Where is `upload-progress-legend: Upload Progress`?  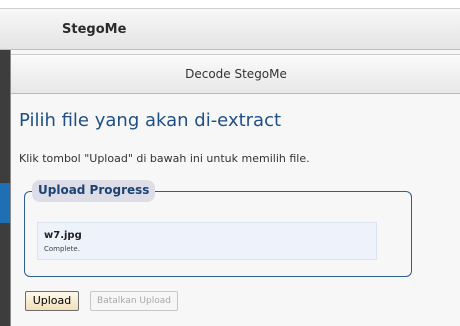 upload-progress-legend: Upload Progress is located at coordinates (94, 191).